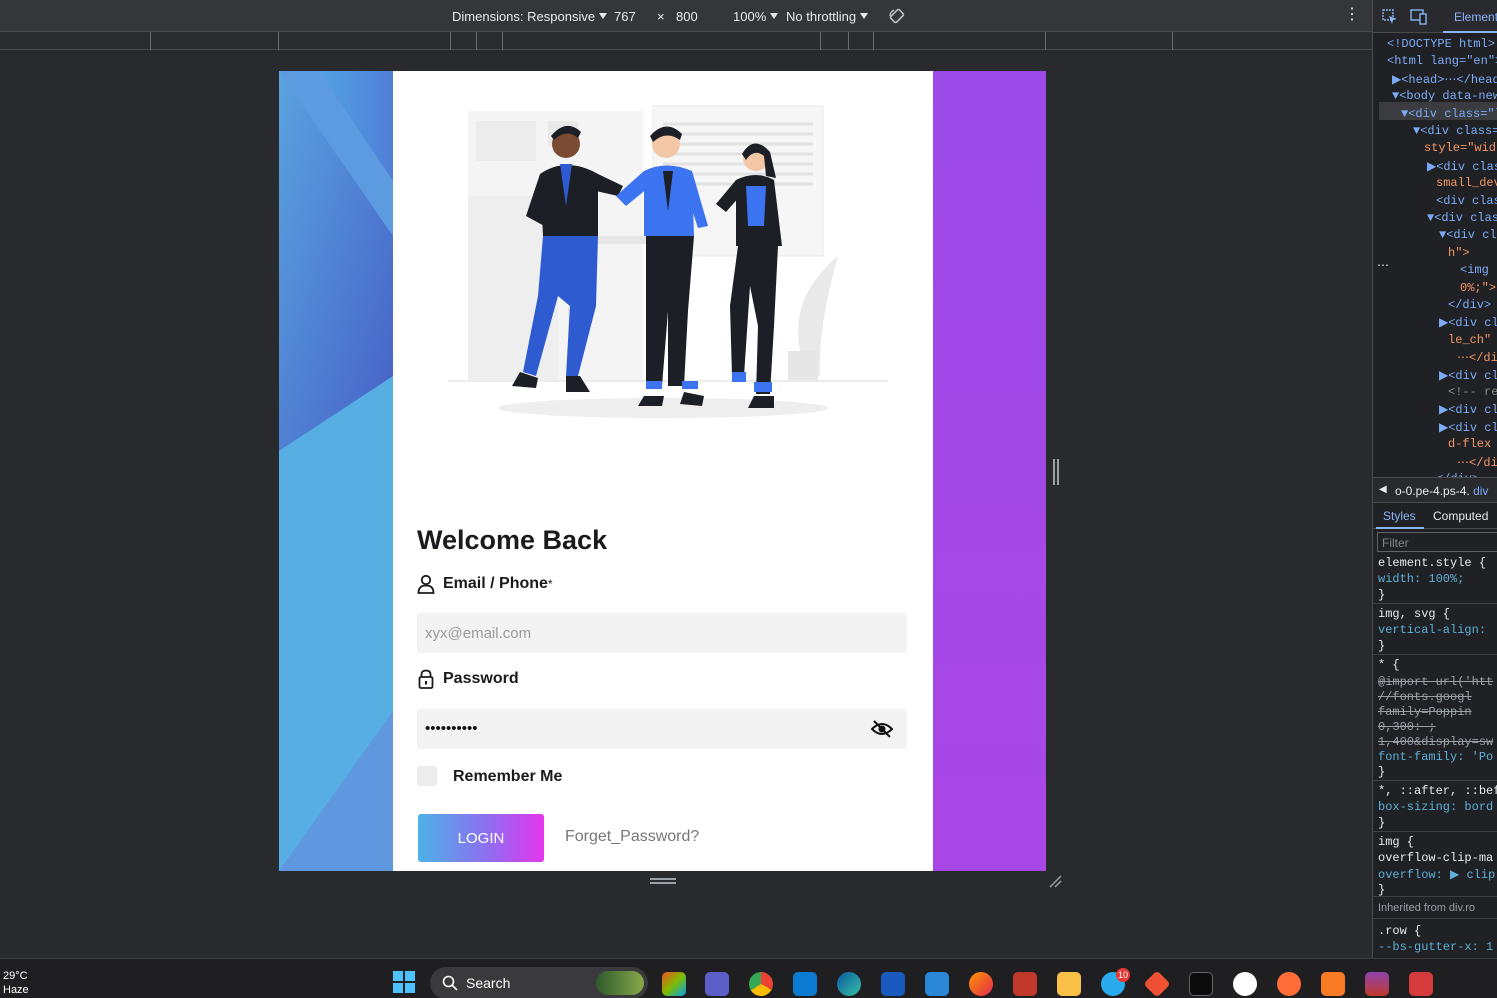 The height and width of the screenshot is (998, 1497). What do you see at coordinates (1383, 490) in the screenshot?
I see `chevron-left-icon: ◀` at bounding box center [1383, 490].